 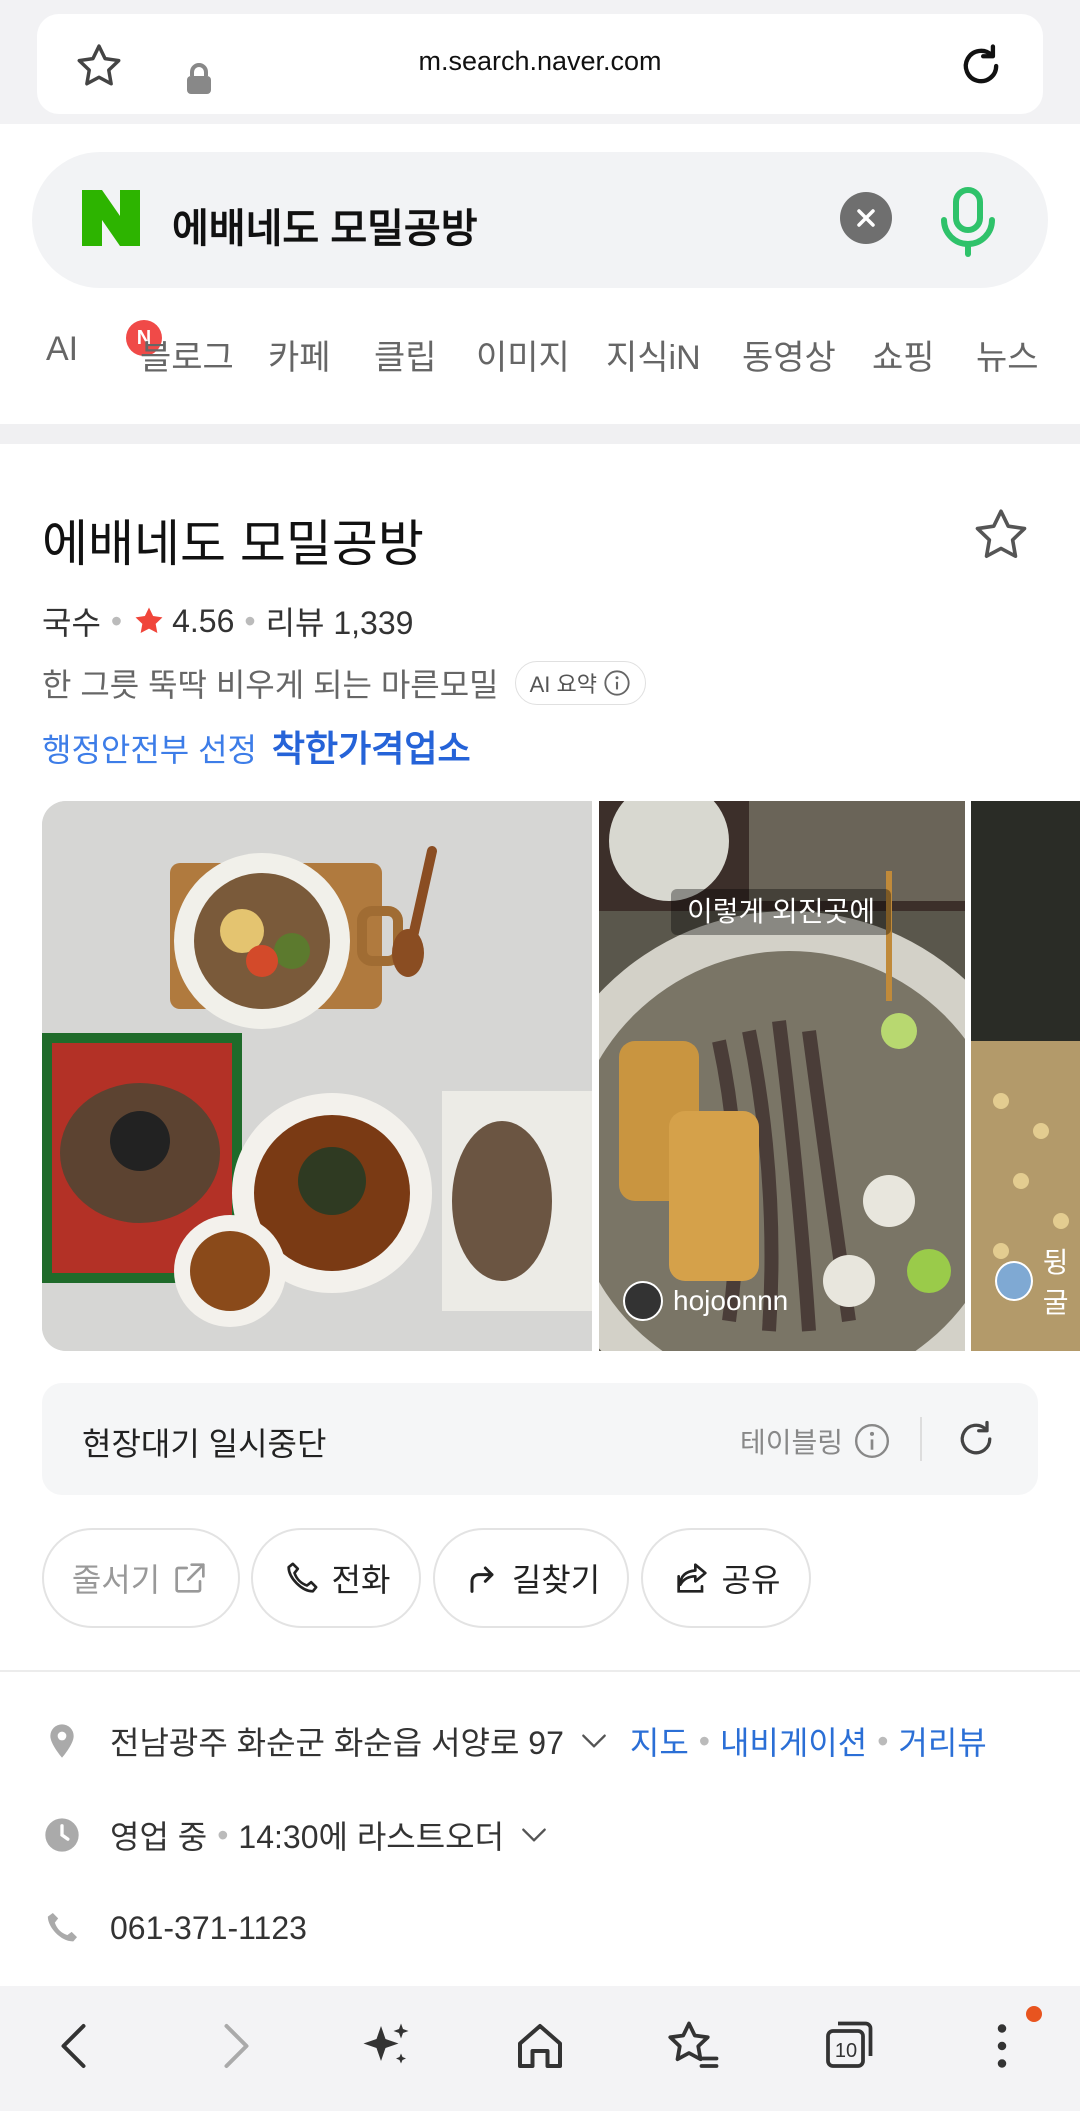 I want to click on place-title: 에배네도 모밀공방, so click(x=233, y=540).